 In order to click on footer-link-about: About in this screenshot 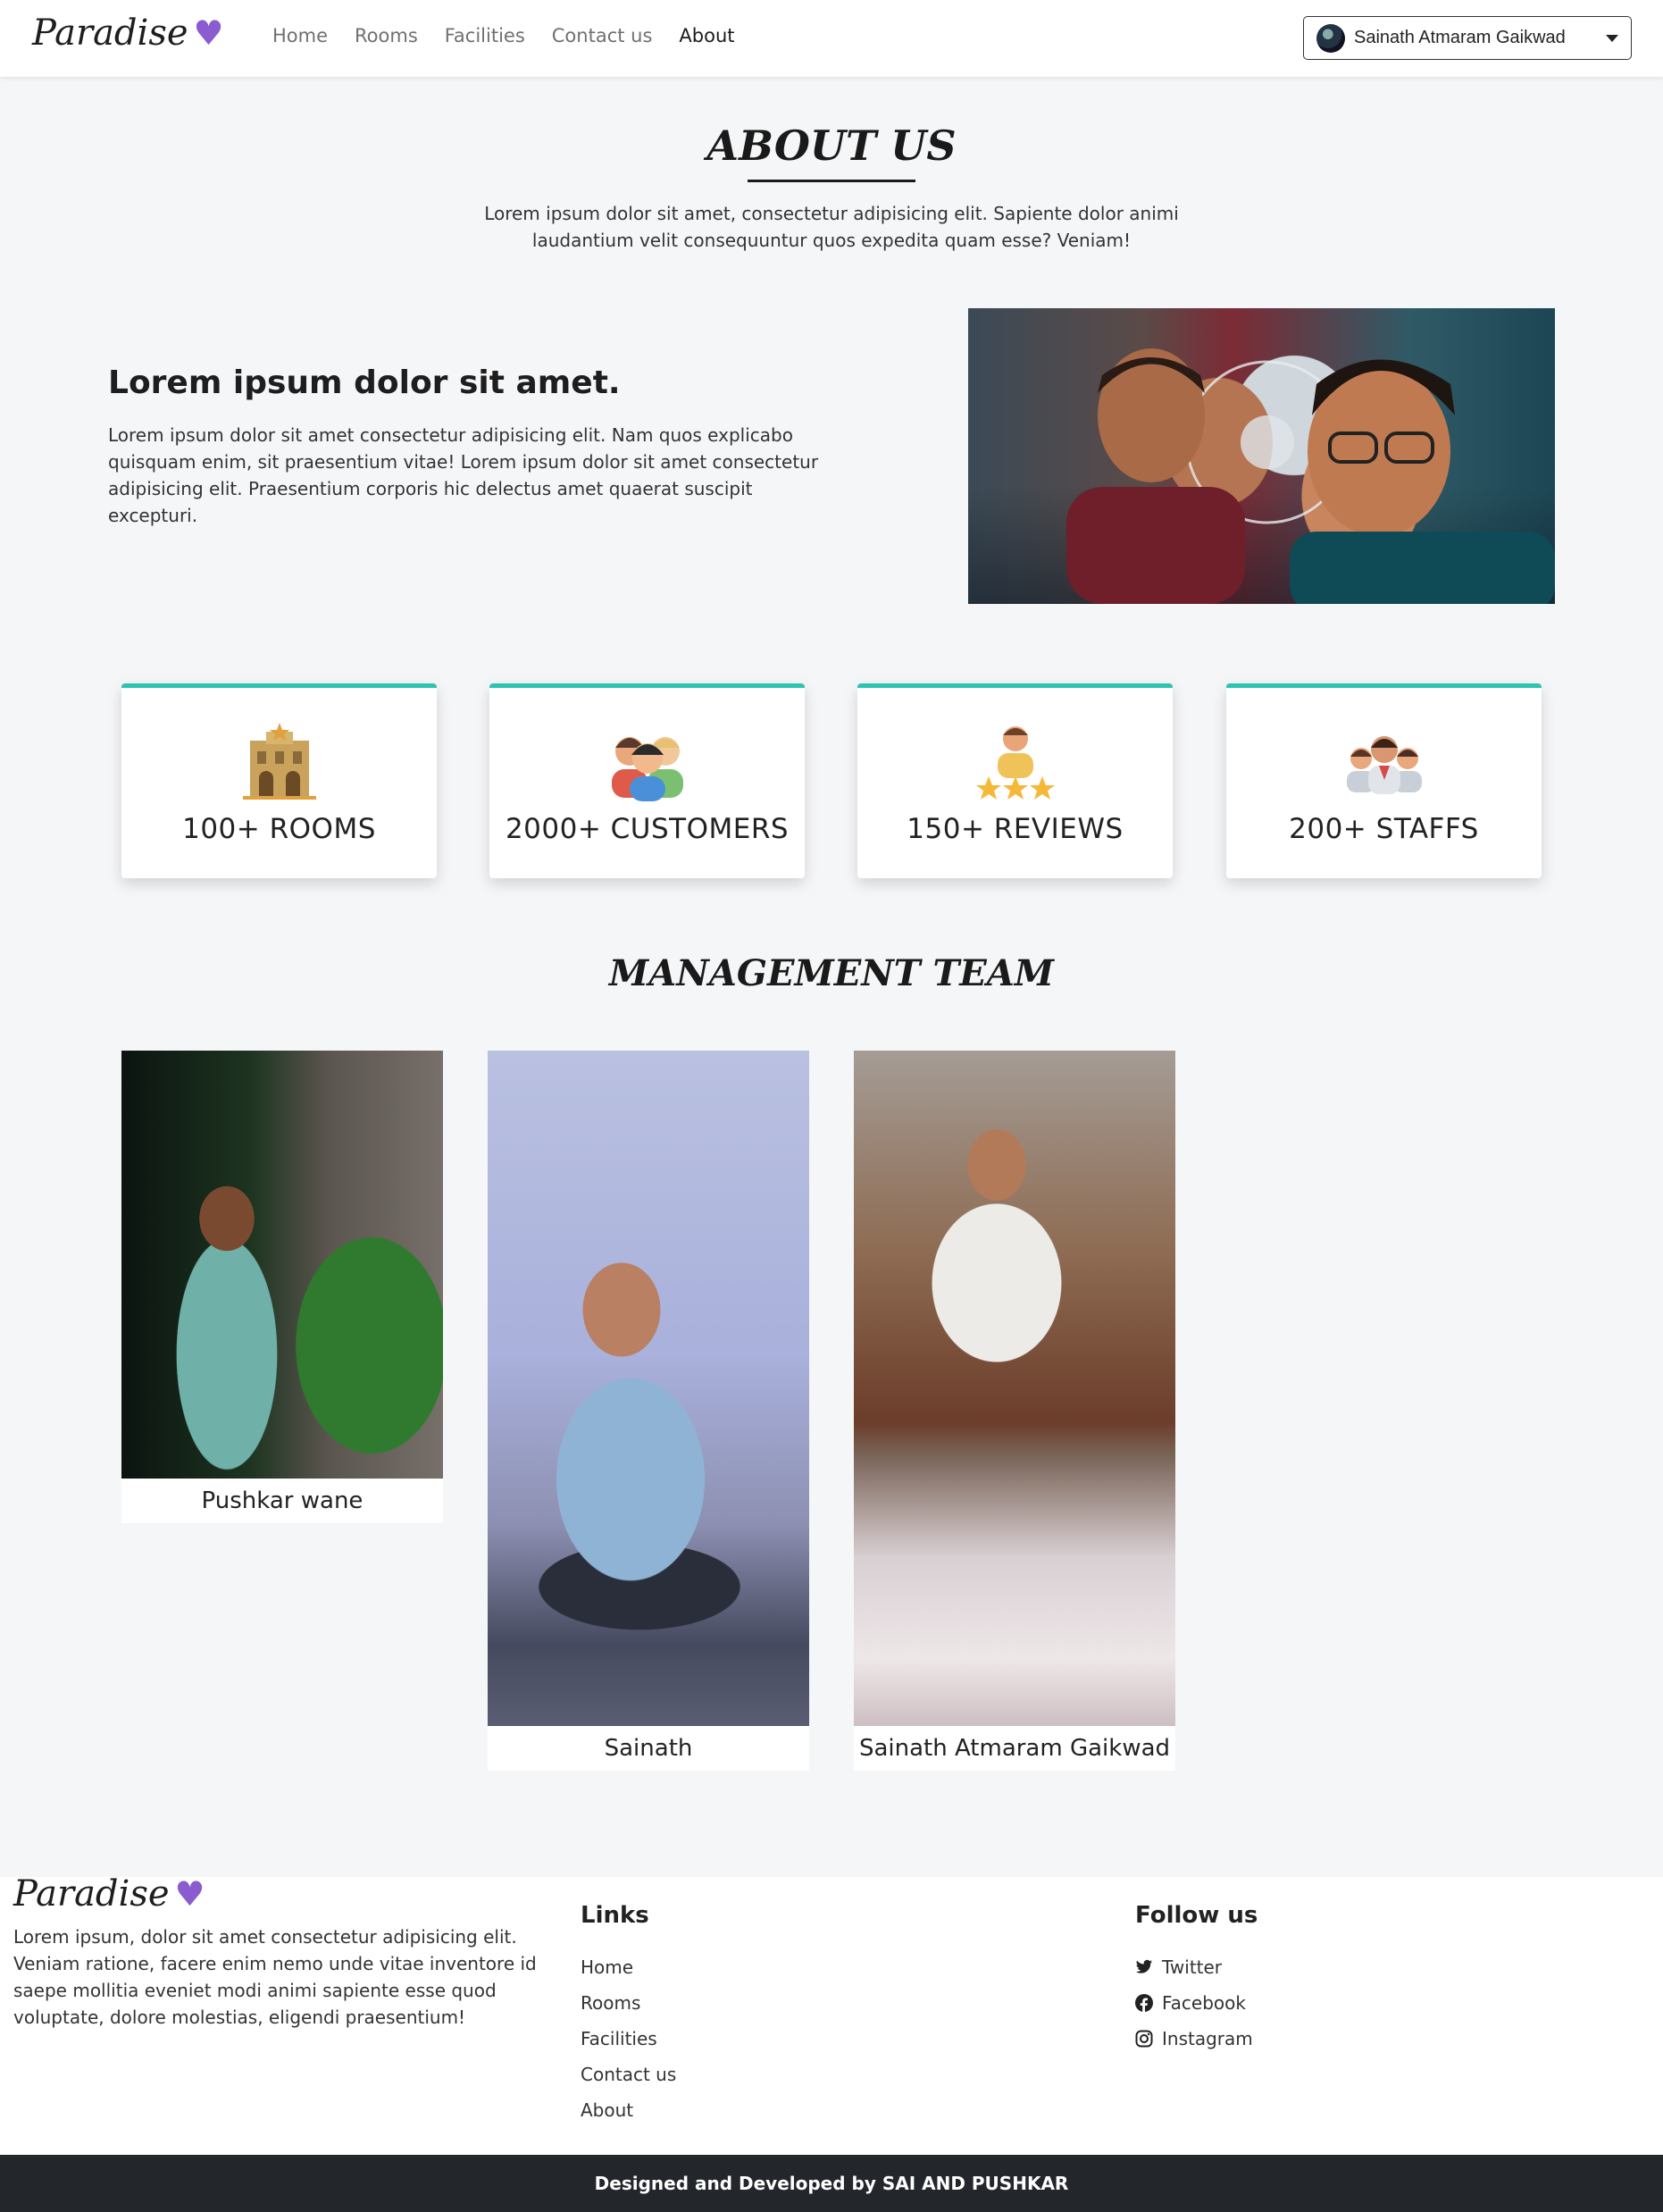, I will do `click(628, 2110)`.